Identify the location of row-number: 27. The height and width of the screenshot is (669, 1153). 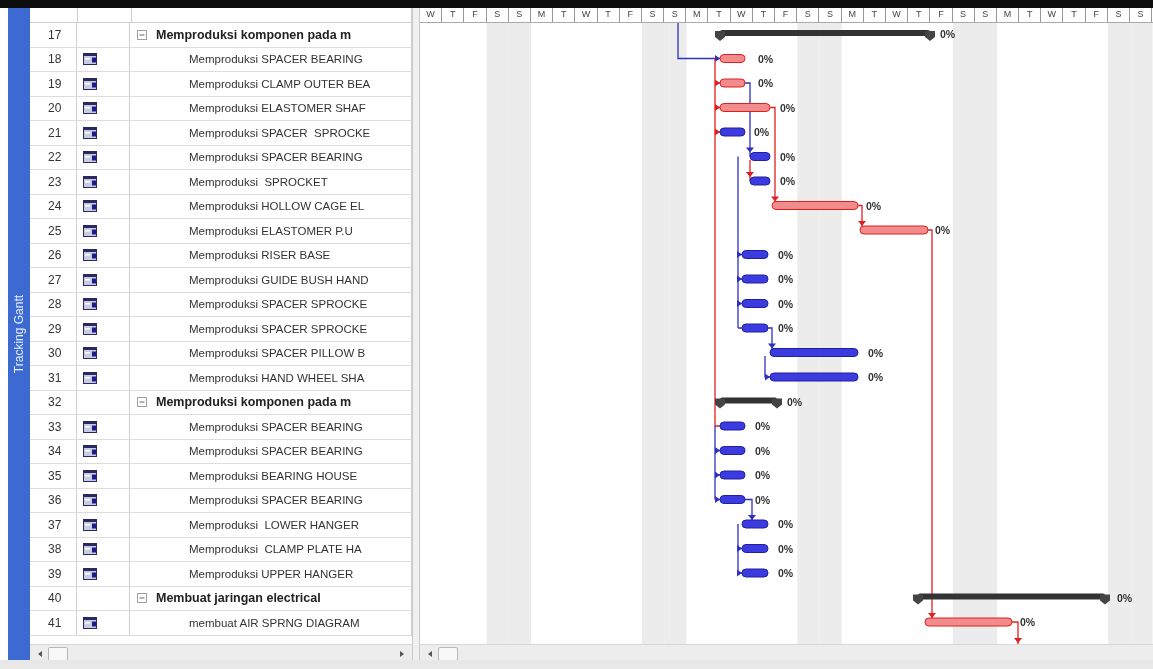
(55, 279).